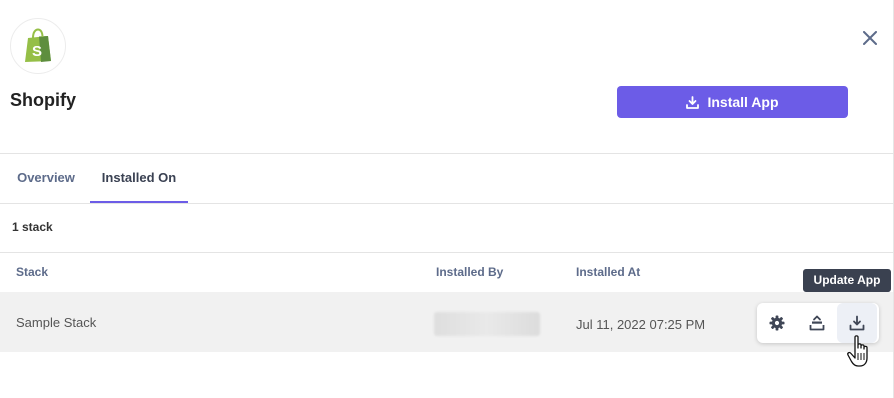 This screenshot has height=398, width=894. Describe the element at coordinates (470, 272) in the screenshot. I see `column-header-installed-by: Installed By` at that location.